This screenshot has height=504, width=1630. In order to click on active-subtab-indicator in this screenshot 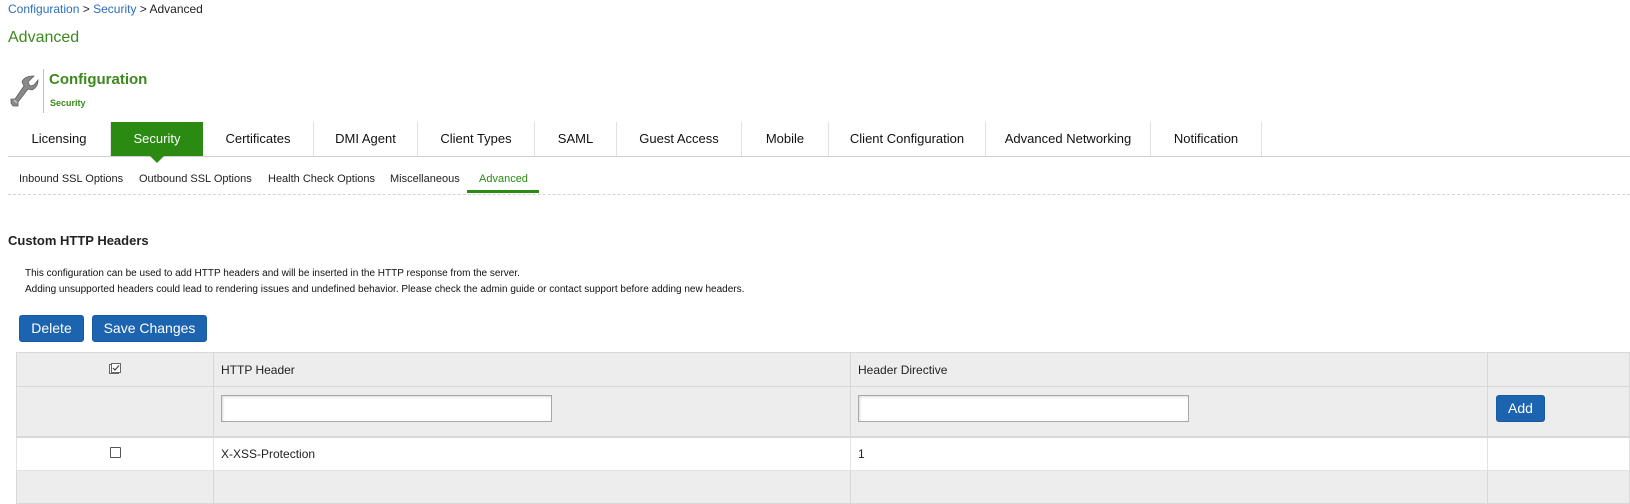, I will do `click(503, 191)`.